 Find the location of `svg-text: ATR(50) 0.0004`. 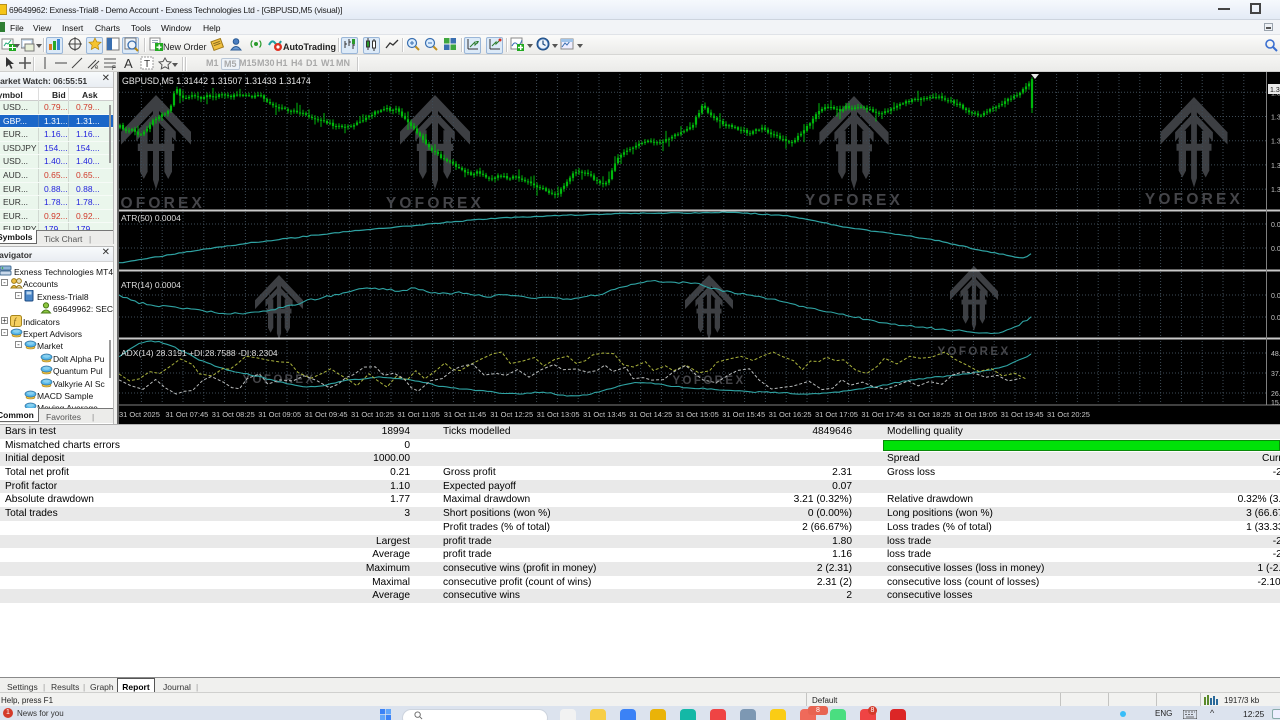

svg-text: ATR(50) 0.0004 is located at coordinates (151, 218).